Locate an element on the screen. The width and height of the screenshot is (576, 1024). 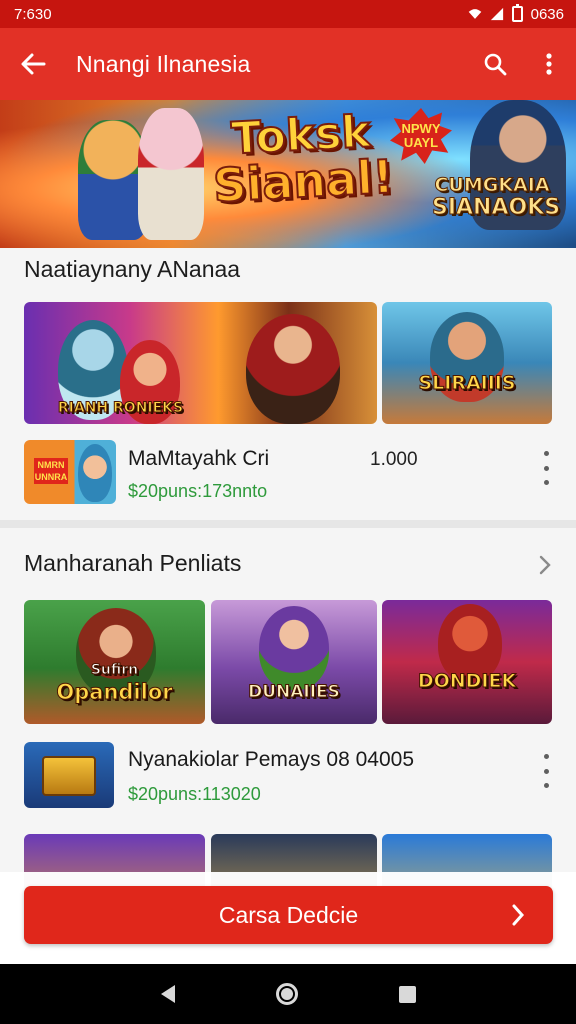
overflow-menu-button is located at coordinates (549, 64).